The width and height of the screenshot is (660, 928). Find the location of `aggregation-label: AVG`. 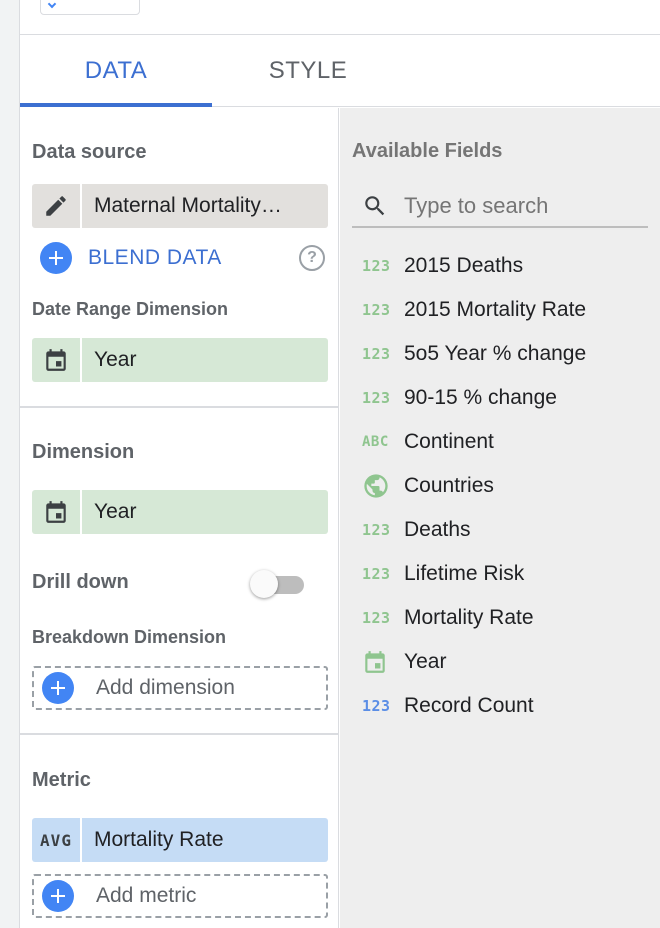

aggregation-label: AVG is located at coordinates (56, 840).